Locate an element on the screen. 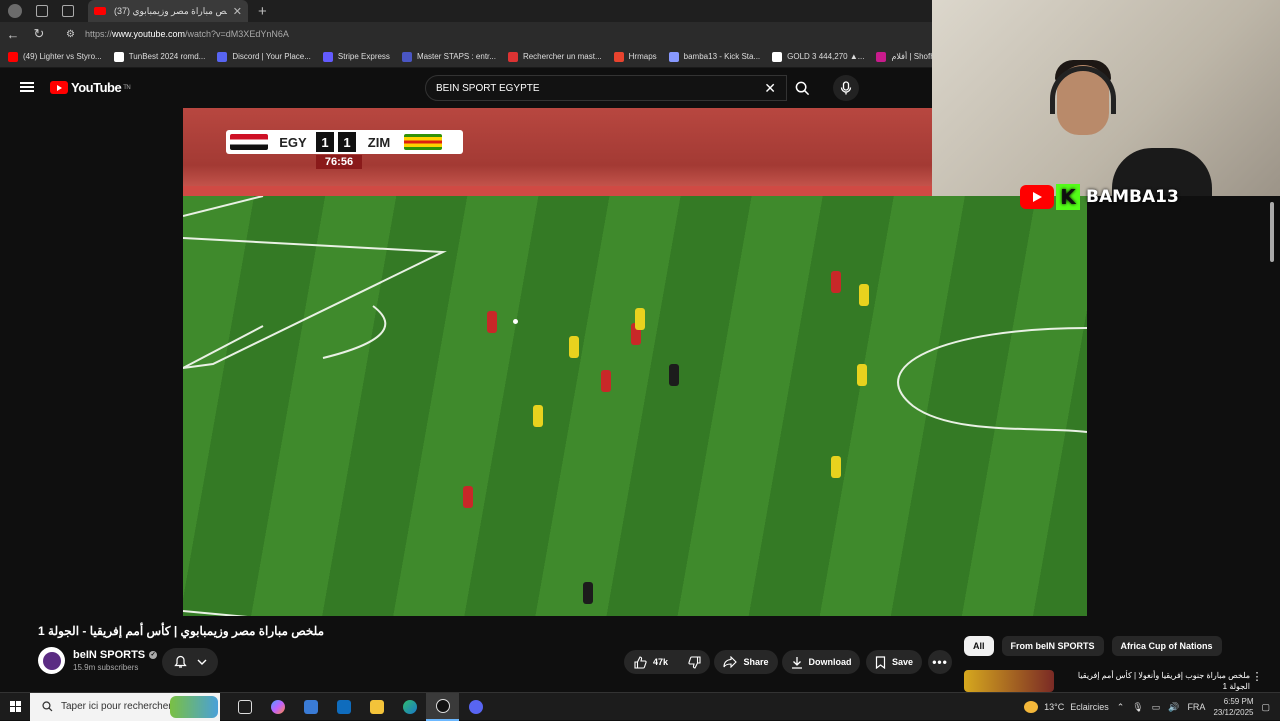 The width and height of the screenshot is (1280, 721). weather-widget: 13°C Eclaircies is located at coordinates (1066, 707).